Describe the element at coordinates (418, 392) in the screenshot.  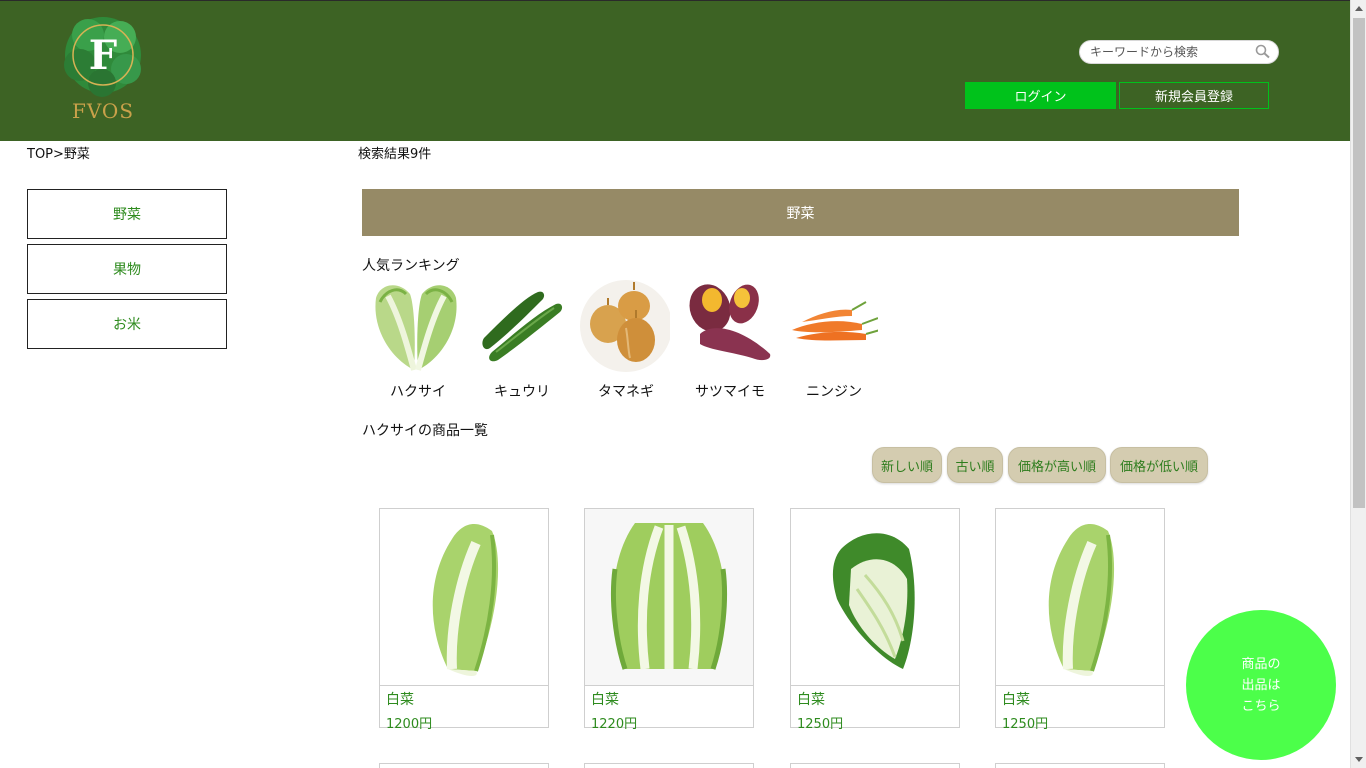
I see `ranking-item-label: ハクサイ` at that location.